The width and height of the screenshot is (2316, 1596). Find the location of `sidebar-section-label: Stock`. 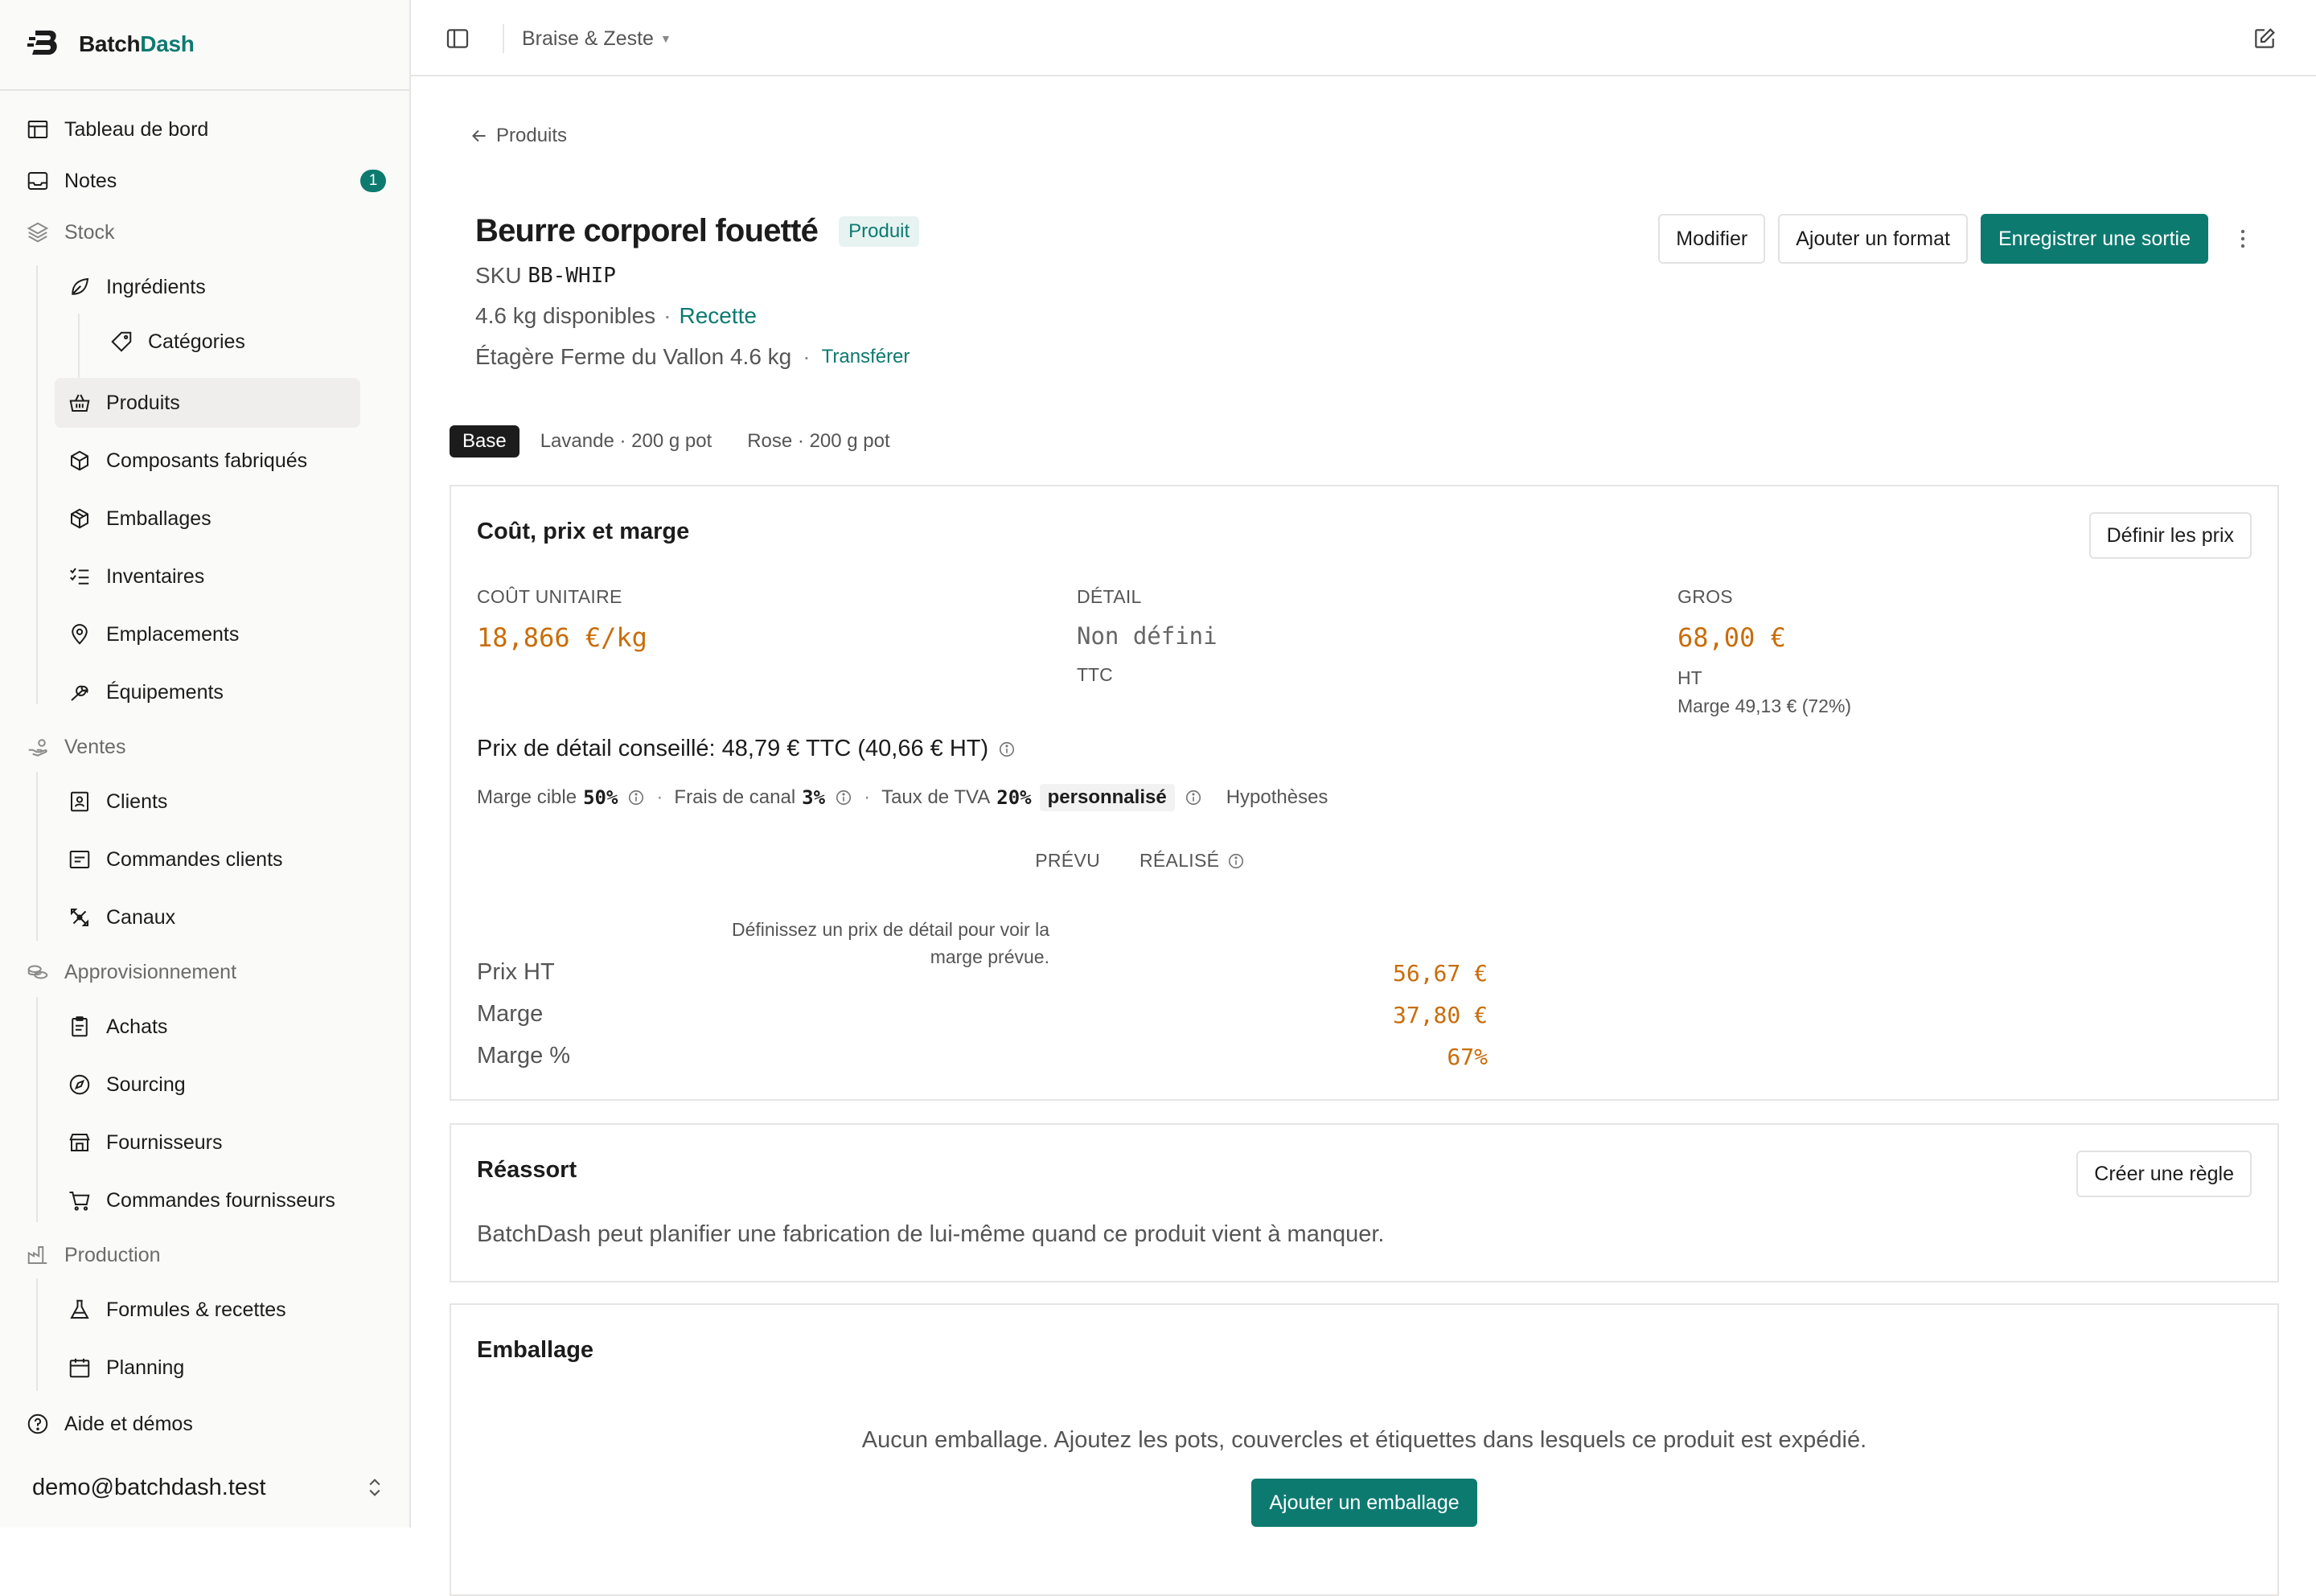

sidebar-section-label: Stock is located at coordinates (89, 232).